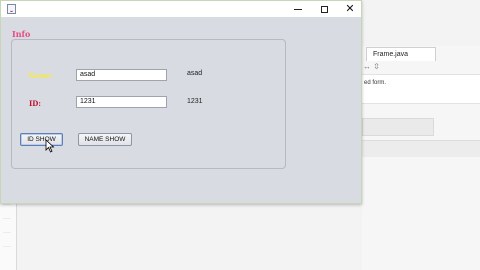 The width and height of the screenshot is (480, 270). What do you see at coordinates (41, 75) in the screenshot?
I see `name-label: Name:` at bounding box center [41, 75].